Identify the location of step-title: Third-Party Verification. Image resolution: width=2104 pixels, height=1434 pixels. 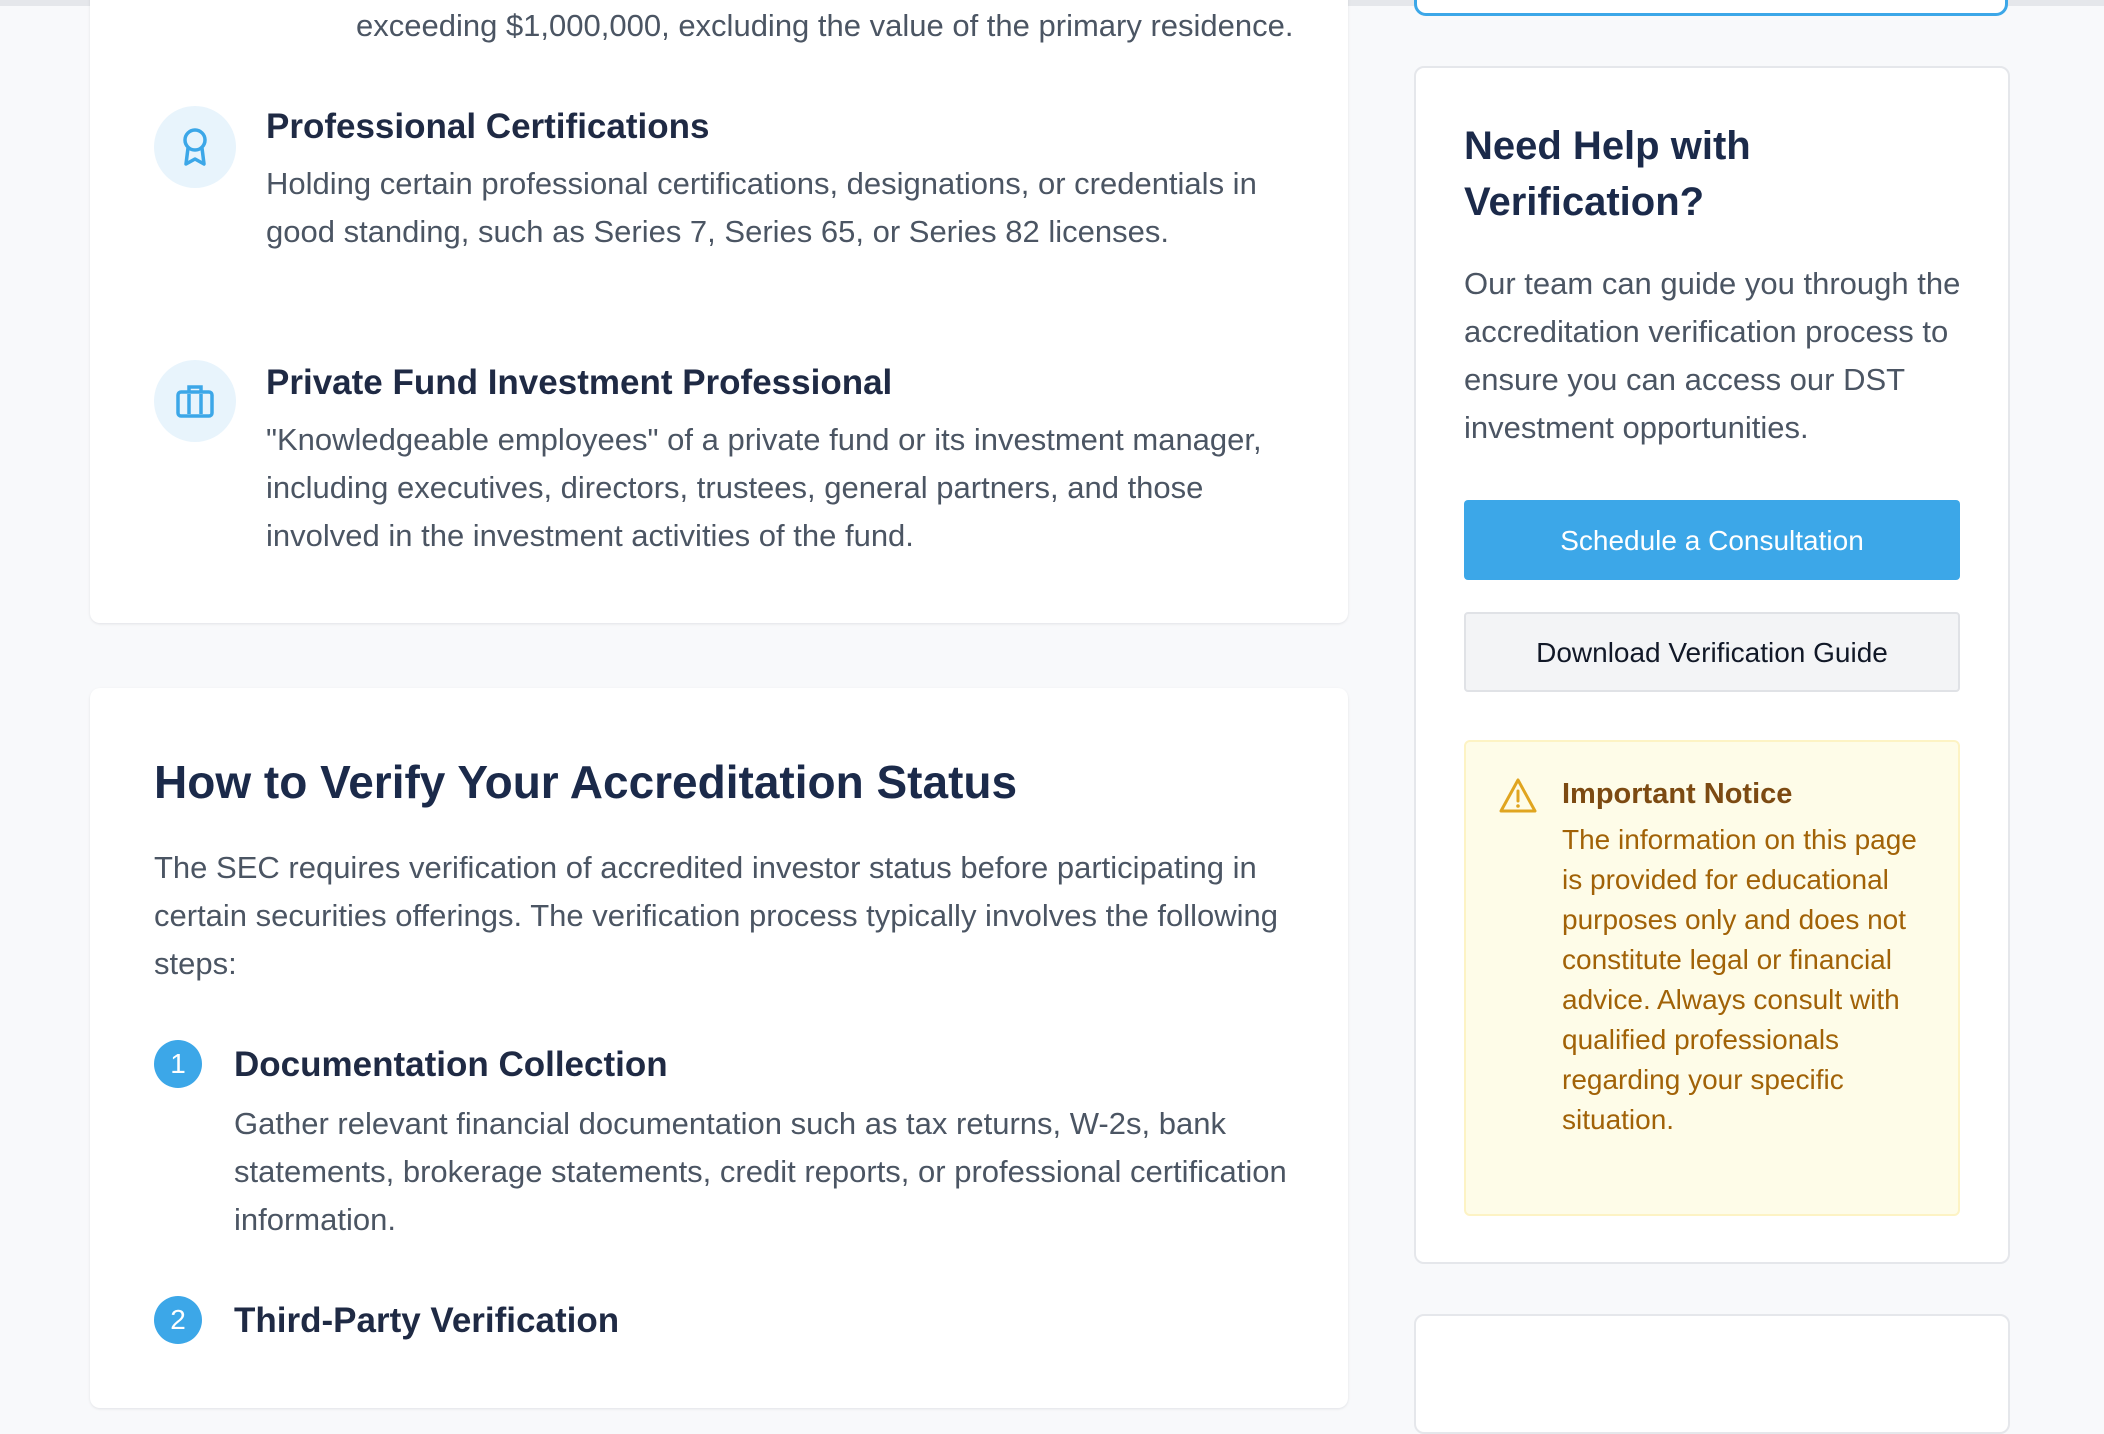
(427, 1320).